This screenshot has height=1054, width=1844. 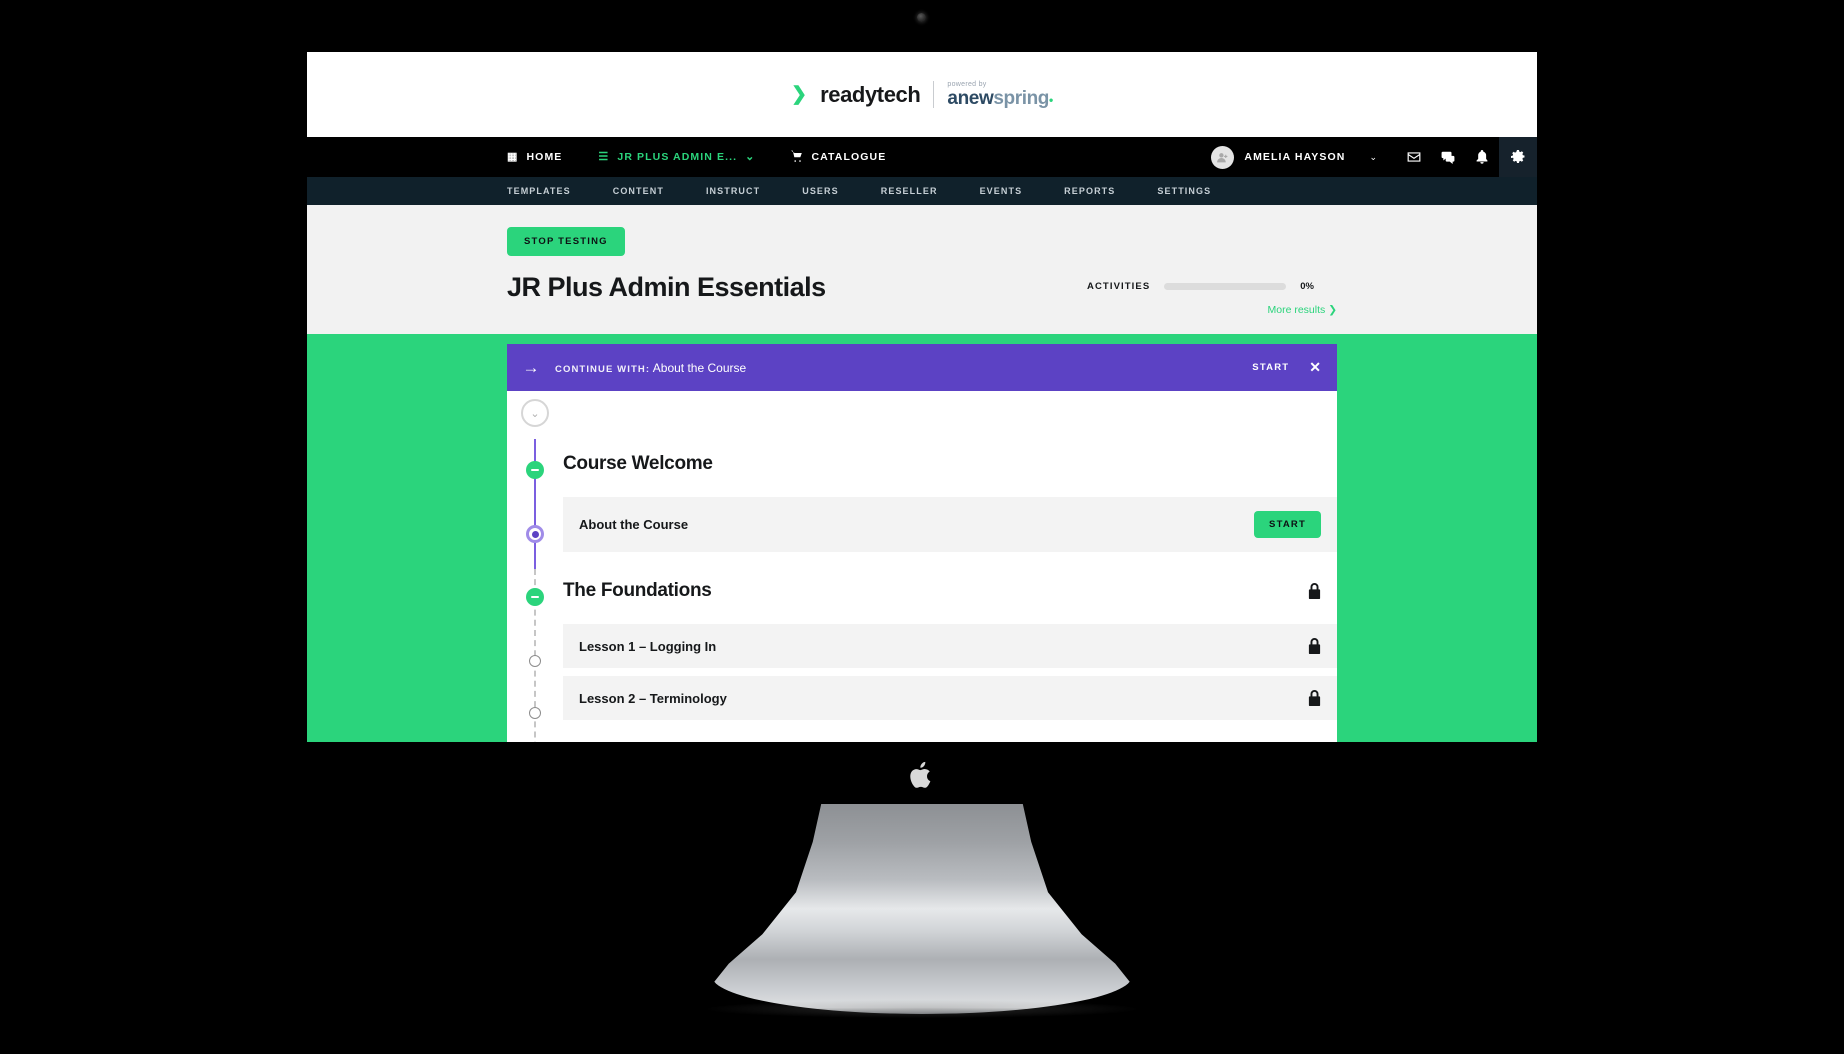 I want to click on nav-item-catalogue: CATALOGUE, so click(x=838, y=157).